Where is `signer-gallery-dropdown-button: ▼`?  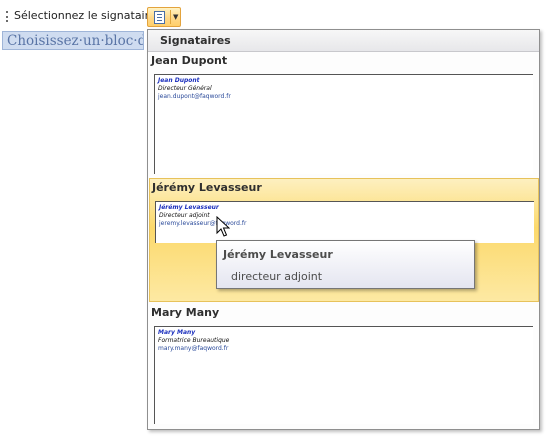
signer-gallery-dropdown-button: ▼ is located at coordinates (164, 17).